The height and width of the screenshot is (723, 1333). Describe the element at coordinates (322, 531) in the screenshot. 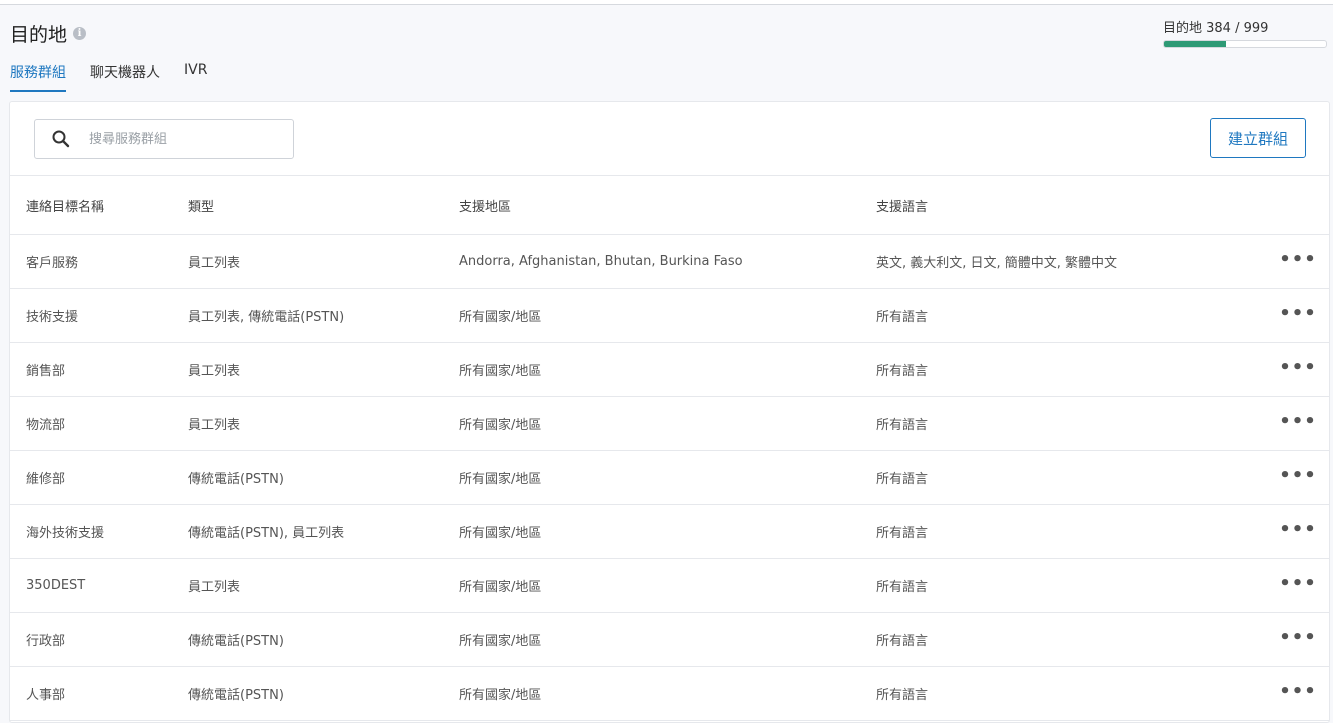

I see `cell-type: 傳統電話(PSTN), 員工列表` at that location.